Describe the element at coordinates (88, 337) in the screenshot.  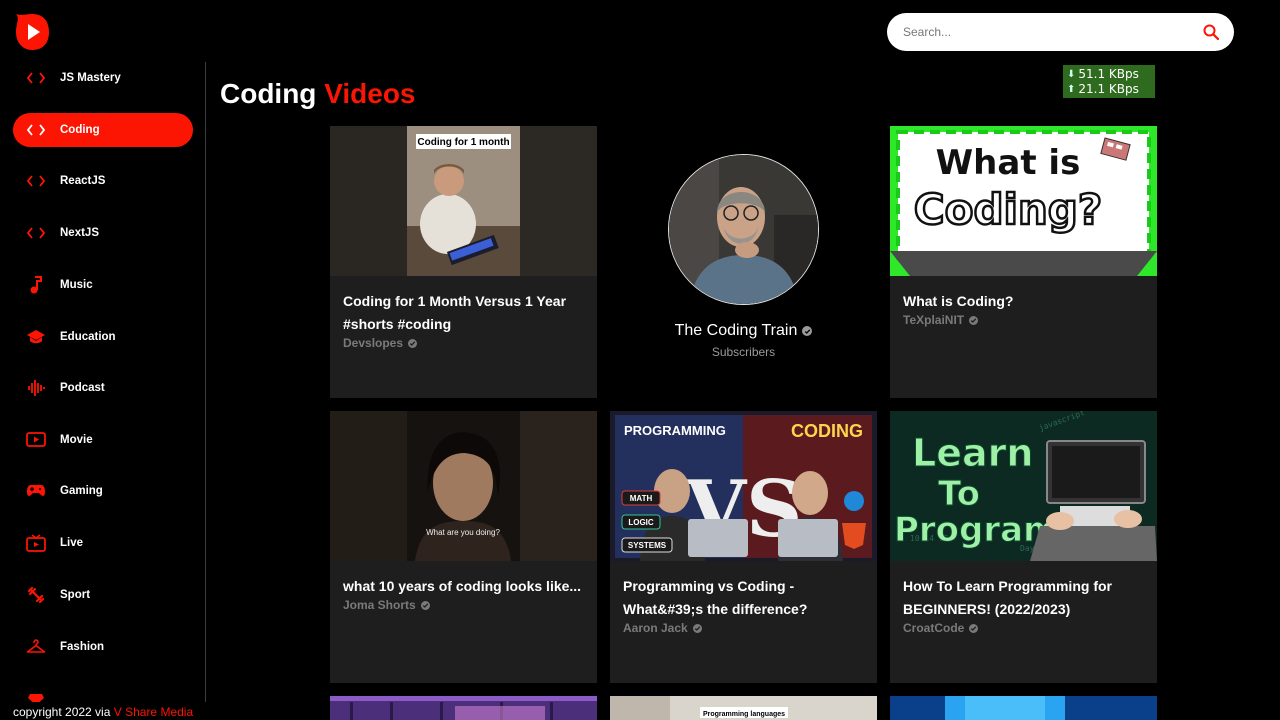
I see `sidebar-item-label: Education` at that location.